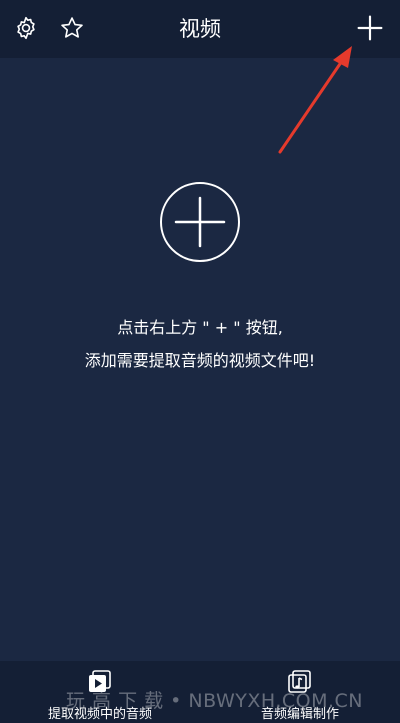  What do you see at coordinates (200, 327) in the screenshot?
I see `empty-hint-line-1: 点击右上方 " + " 按钮,` at bounding box center [200, 327].